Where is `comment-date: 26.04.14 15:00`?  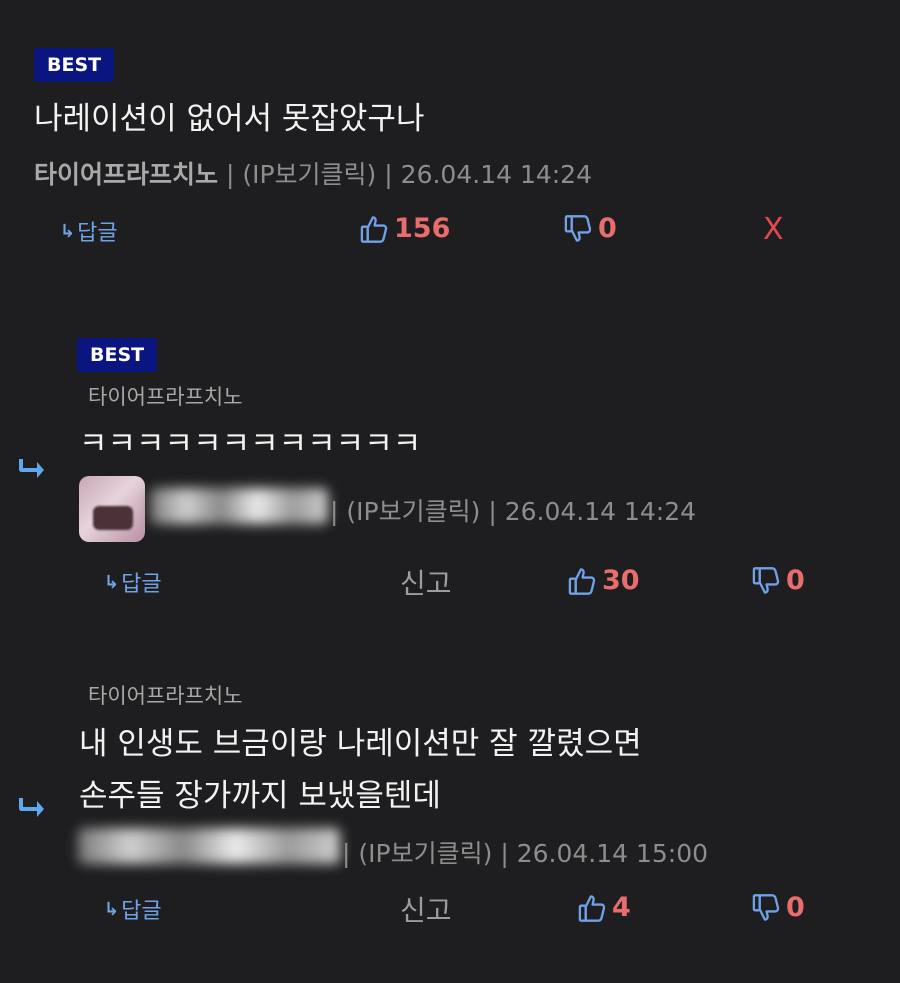
comment-date: 26.04.14 15:00 is located at coordinates (612, 853).